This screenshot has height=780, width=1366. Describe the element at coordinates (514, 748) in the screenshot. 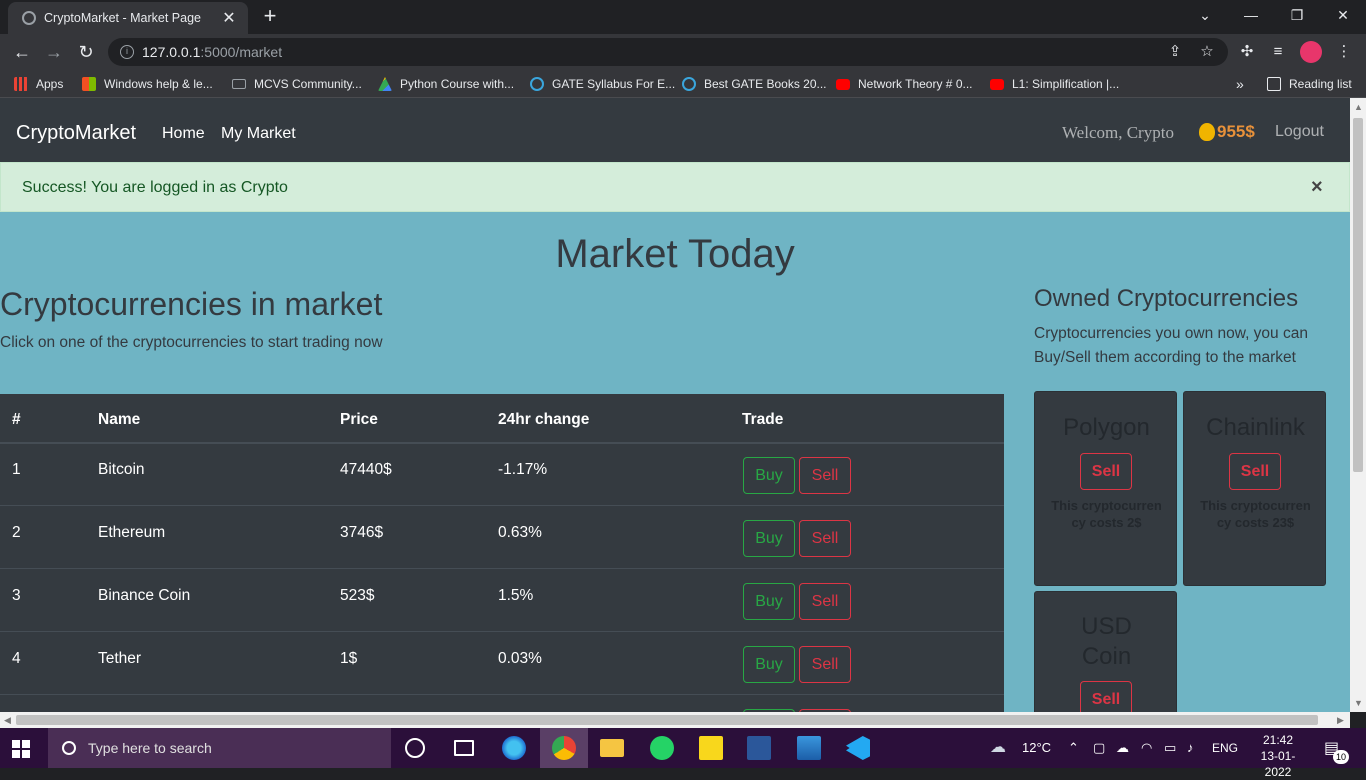

I see `edge-taskbar-icon` at that location.